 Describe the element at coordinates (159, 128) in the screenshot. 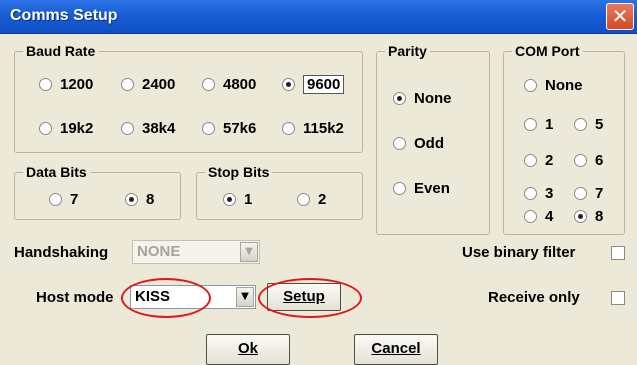

I see `baud-label: 38k4` at that location.